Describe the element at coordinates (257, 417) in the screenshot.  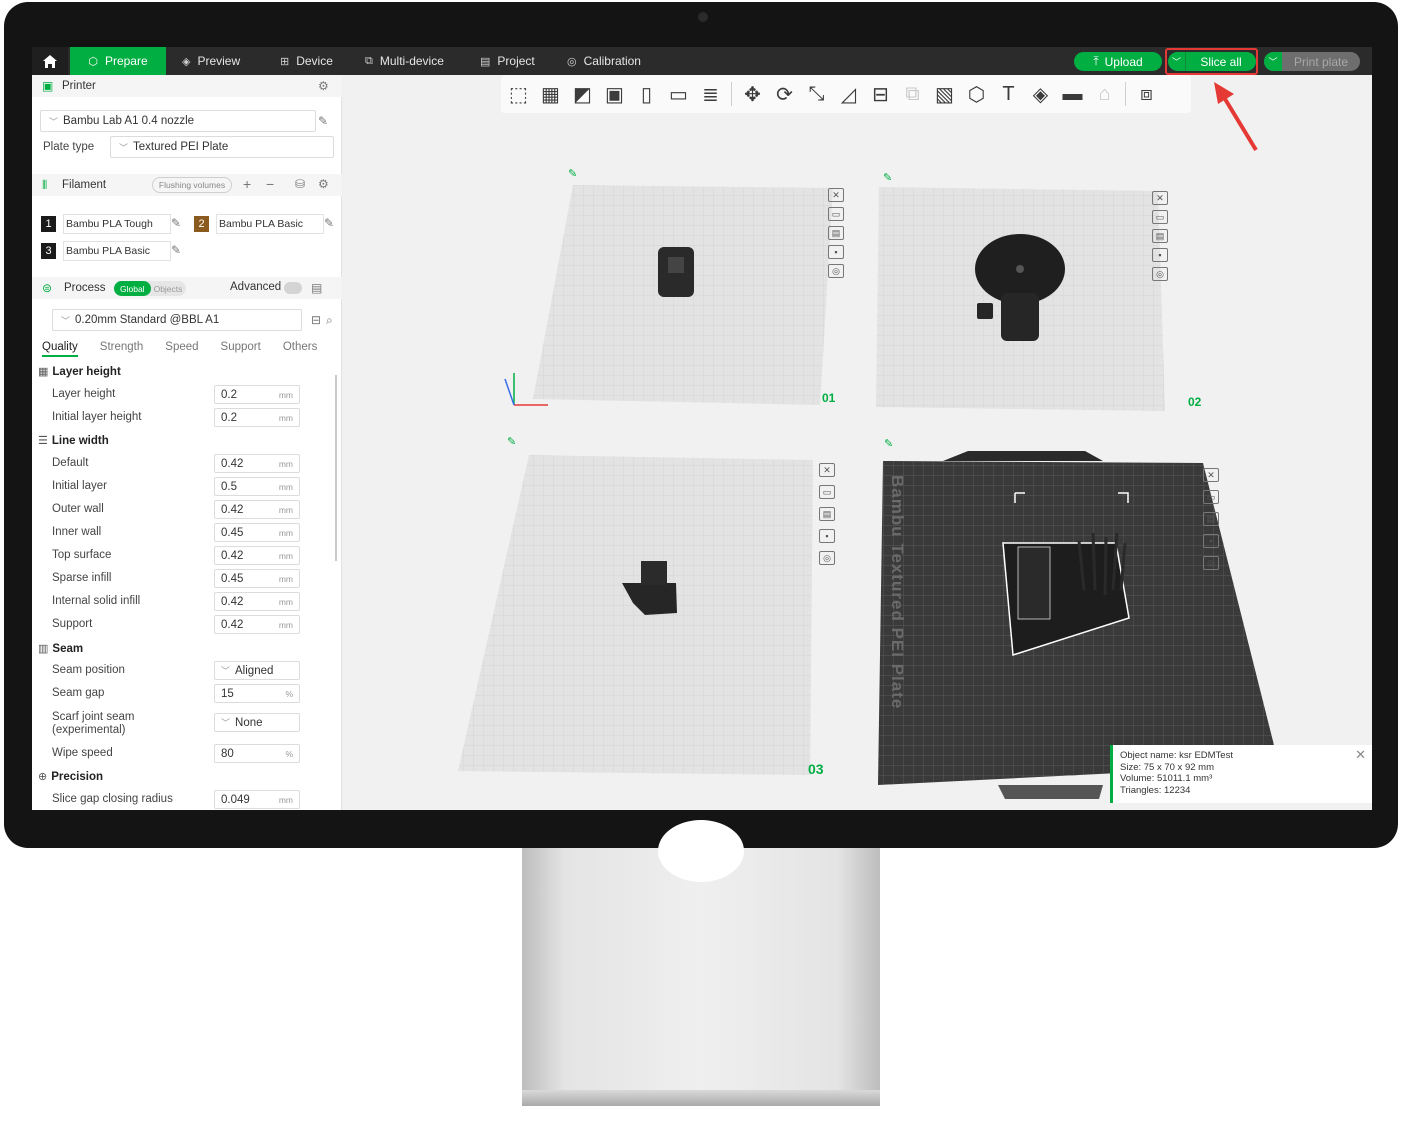
I see `initial-layer-height-input: 0.2 mm` at that location.